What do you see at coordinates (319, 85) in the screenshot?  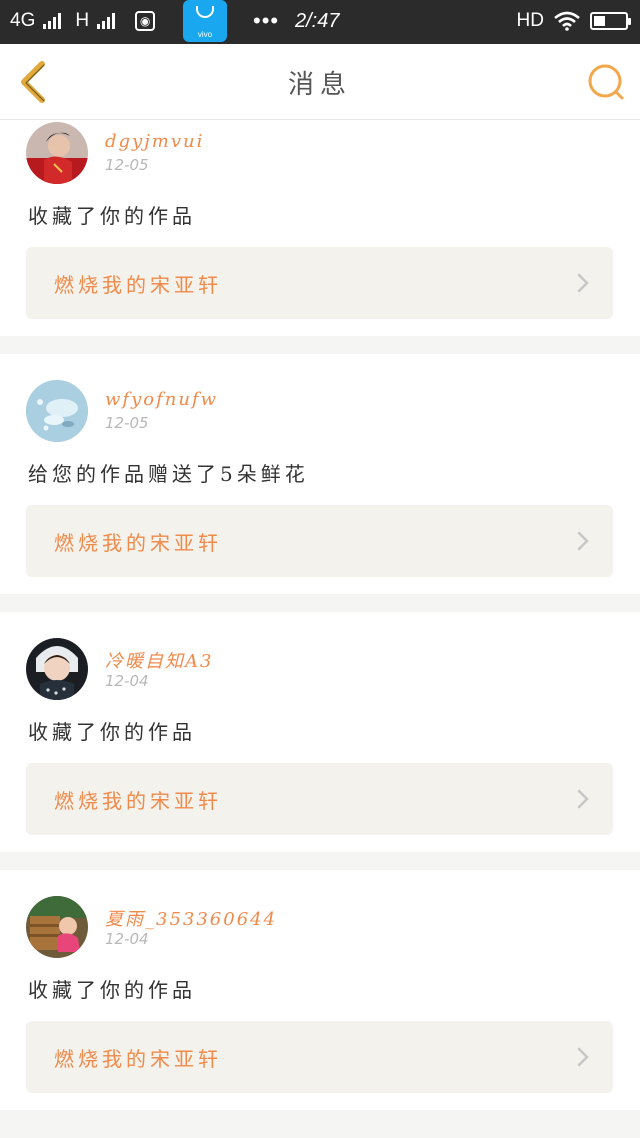 I see `page-title: 消息` at bounding box center [319, 85].